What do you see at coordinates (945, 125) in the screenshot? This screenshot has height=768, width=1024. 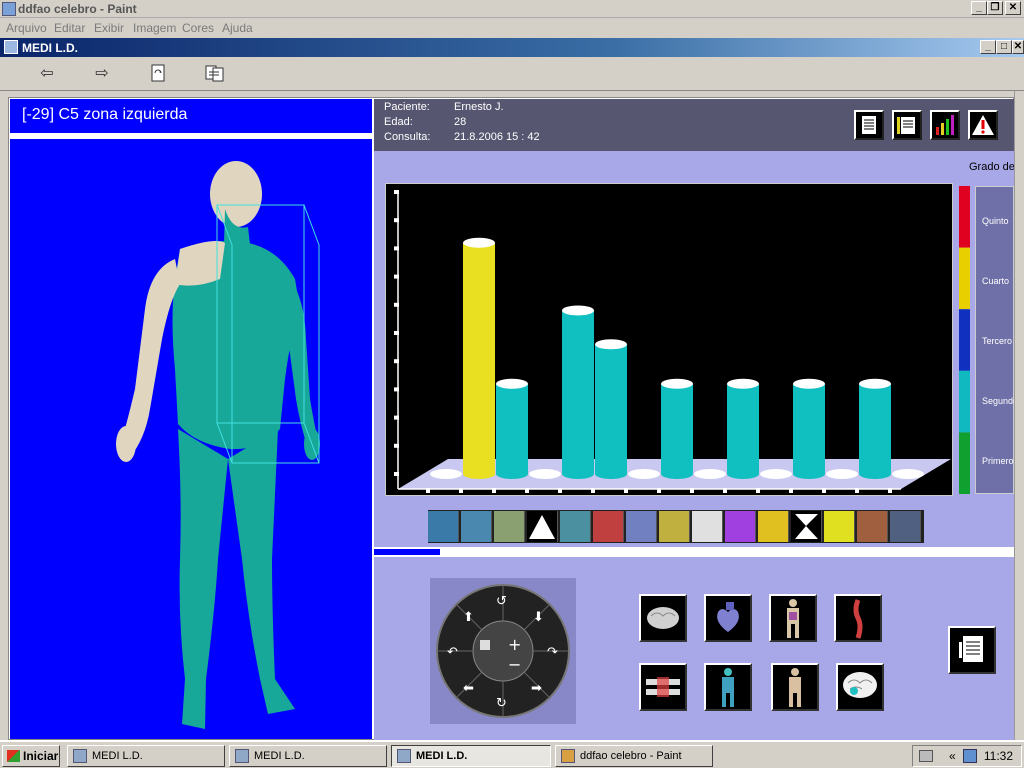 I see `bar-chart-icon` at bounding box center [945, 125].